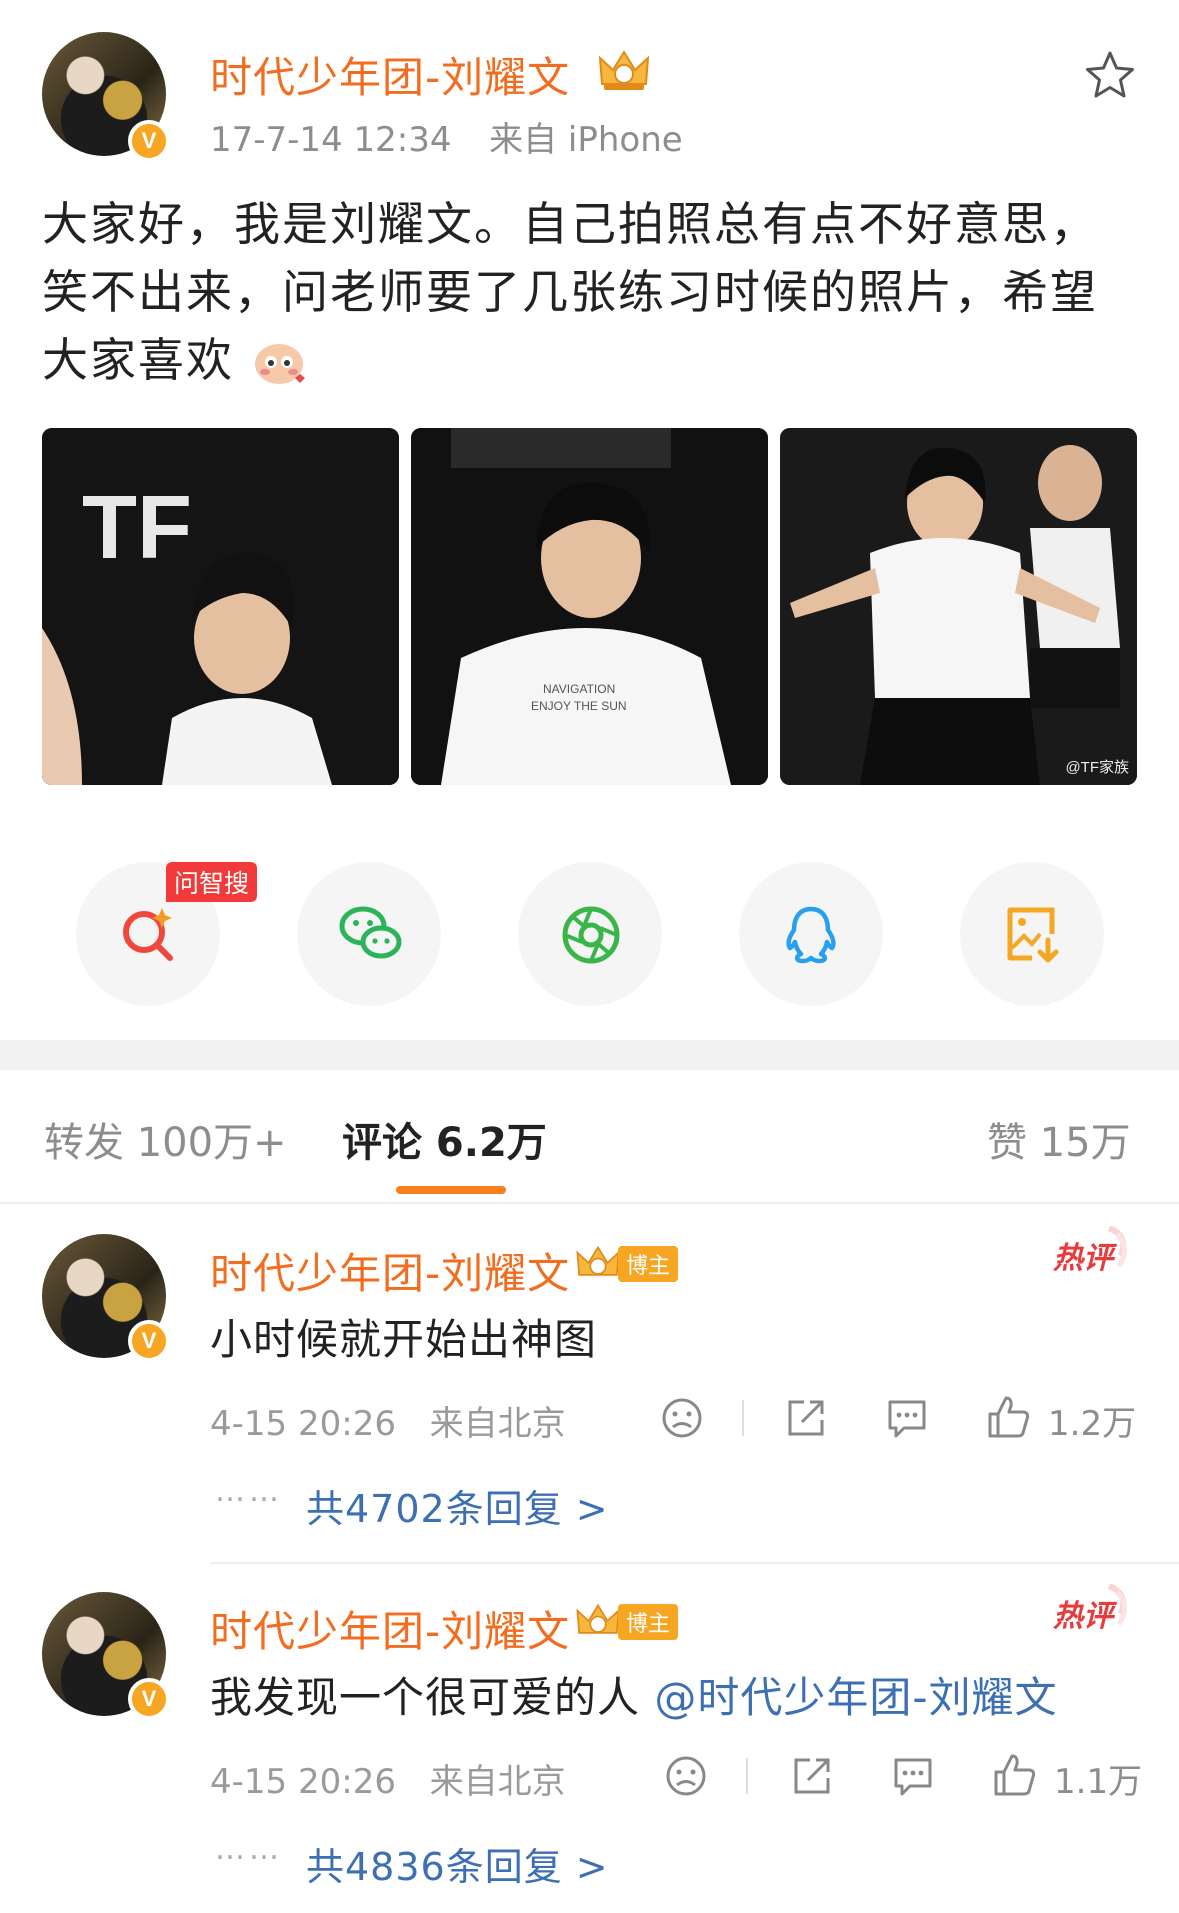 The image size is (1179, 1913). I want to click on post-photo-2: NAVIGATION ENJOY THE SUN, so click(589, 606).